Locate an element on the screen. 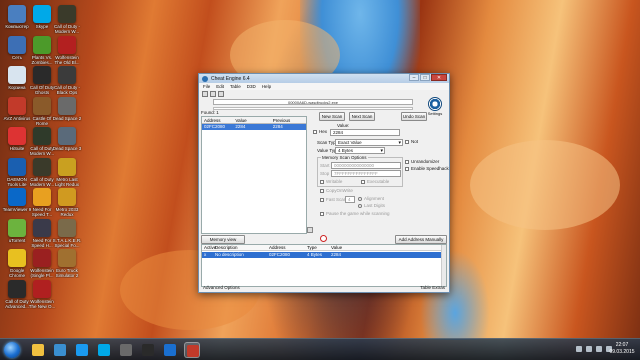 The image size is (640, 360). table-row: x No description 02FC2080 4 Bytes 2284 is located at coordinates (324, 255).